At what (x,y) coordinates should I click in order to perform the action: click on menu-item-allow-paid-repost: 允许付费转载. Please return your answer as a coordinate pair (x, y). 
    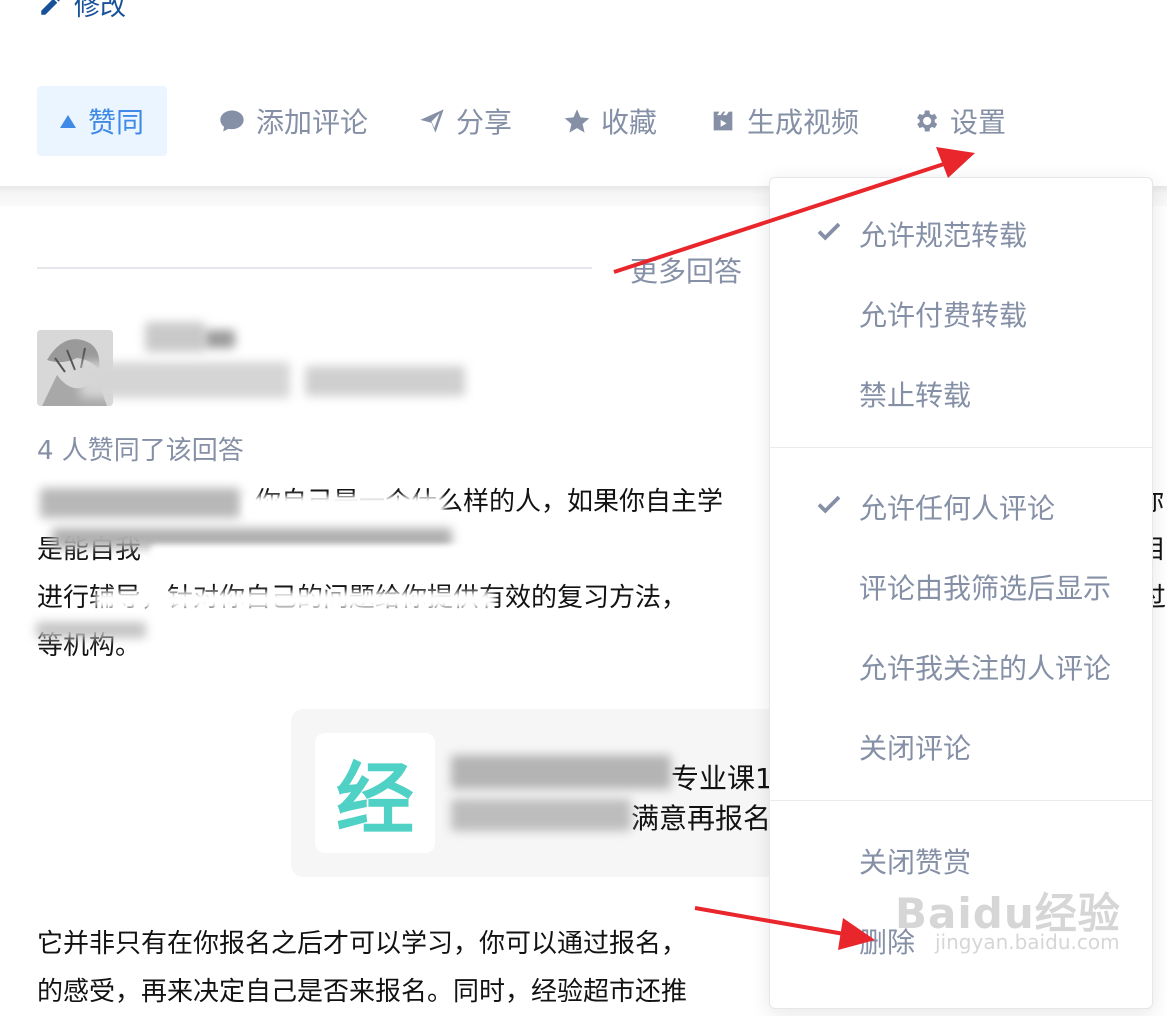
    Looking at the image, I should click on (943, 314).